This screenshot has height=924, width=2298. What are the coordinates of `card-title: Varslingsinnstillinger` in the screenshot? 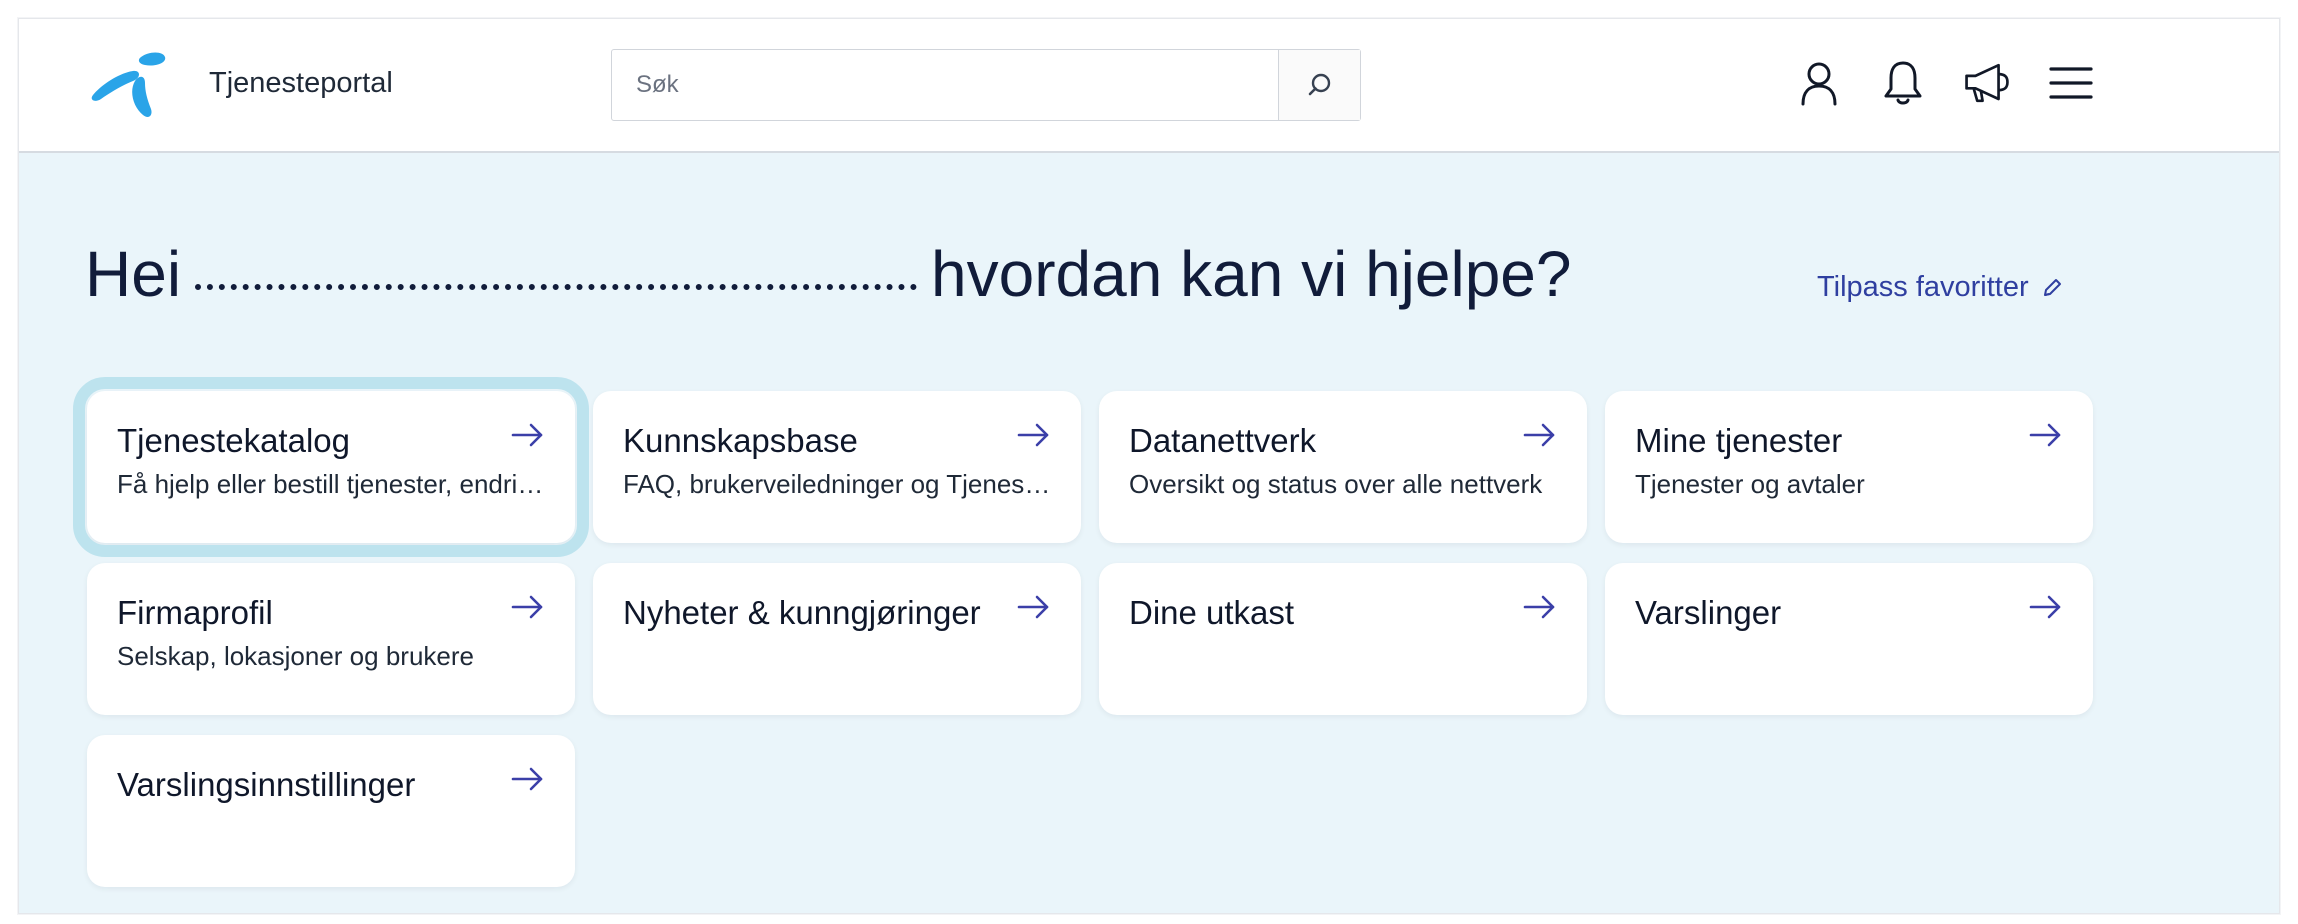 It's located at (266, 784).